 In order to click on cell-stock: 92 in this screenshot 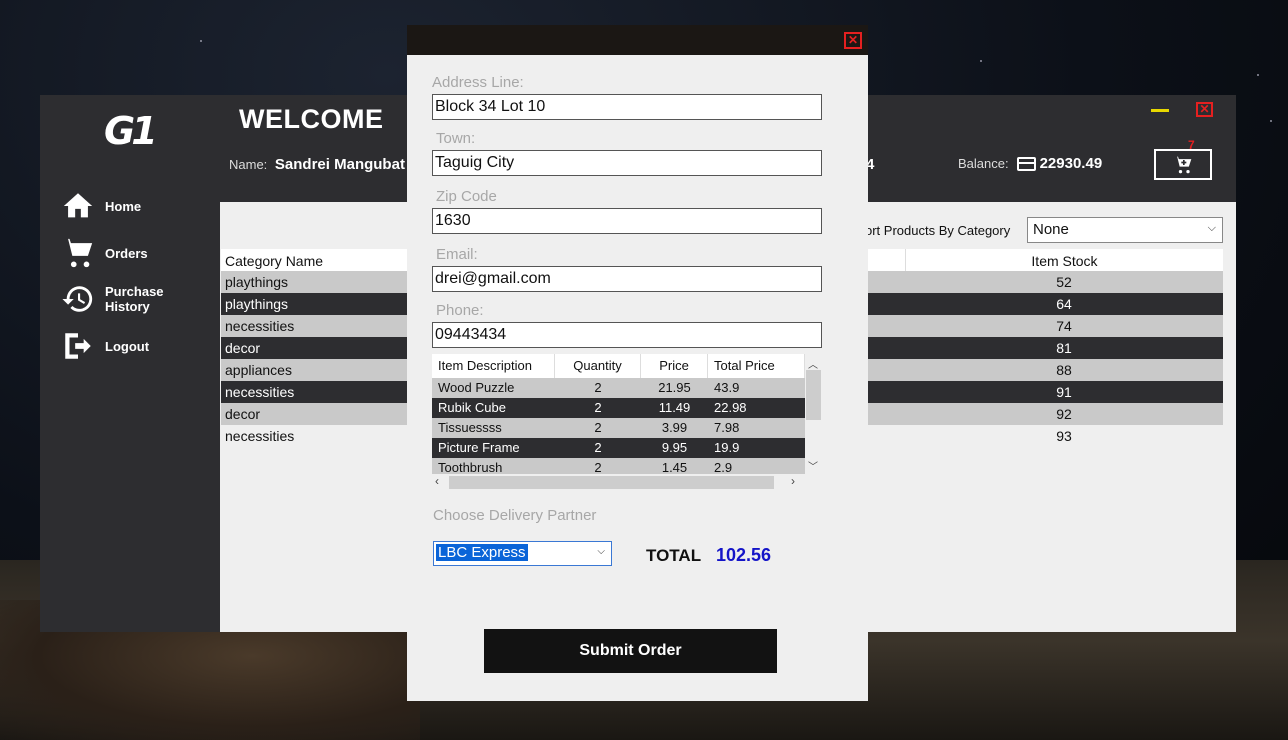, I will do `click(1064, 414)`.